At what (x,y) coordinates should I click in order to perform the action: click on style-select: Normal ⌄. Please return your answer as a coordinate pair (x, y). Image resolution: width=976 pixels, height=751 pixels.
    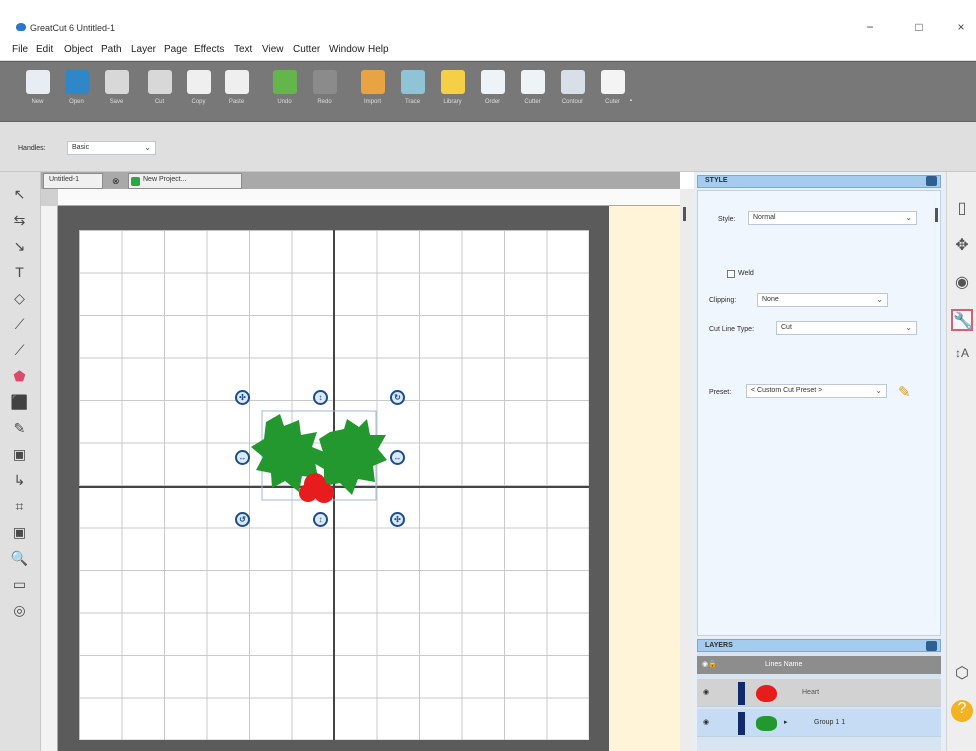
    Looking at the image, I should click on (832, 218).